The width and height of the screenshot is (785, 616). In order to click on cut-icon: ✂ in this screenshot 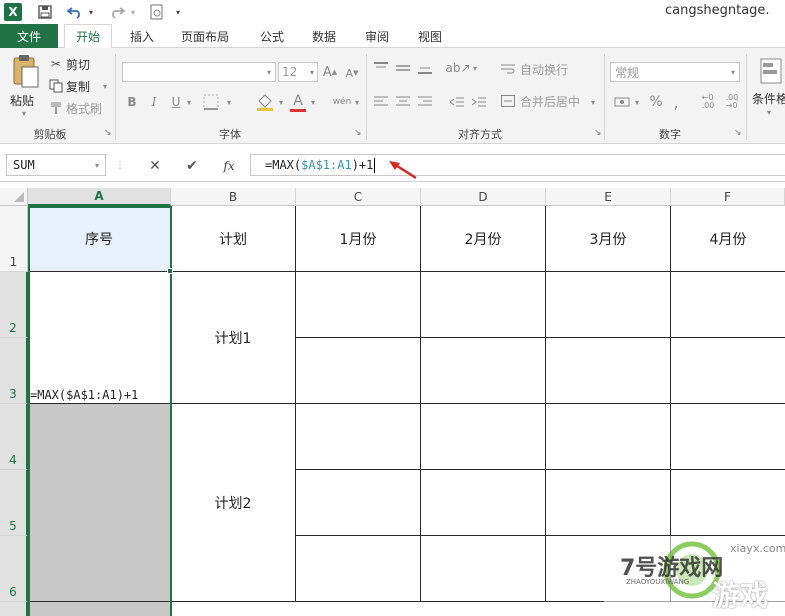, I will do `click(56, 64)`.